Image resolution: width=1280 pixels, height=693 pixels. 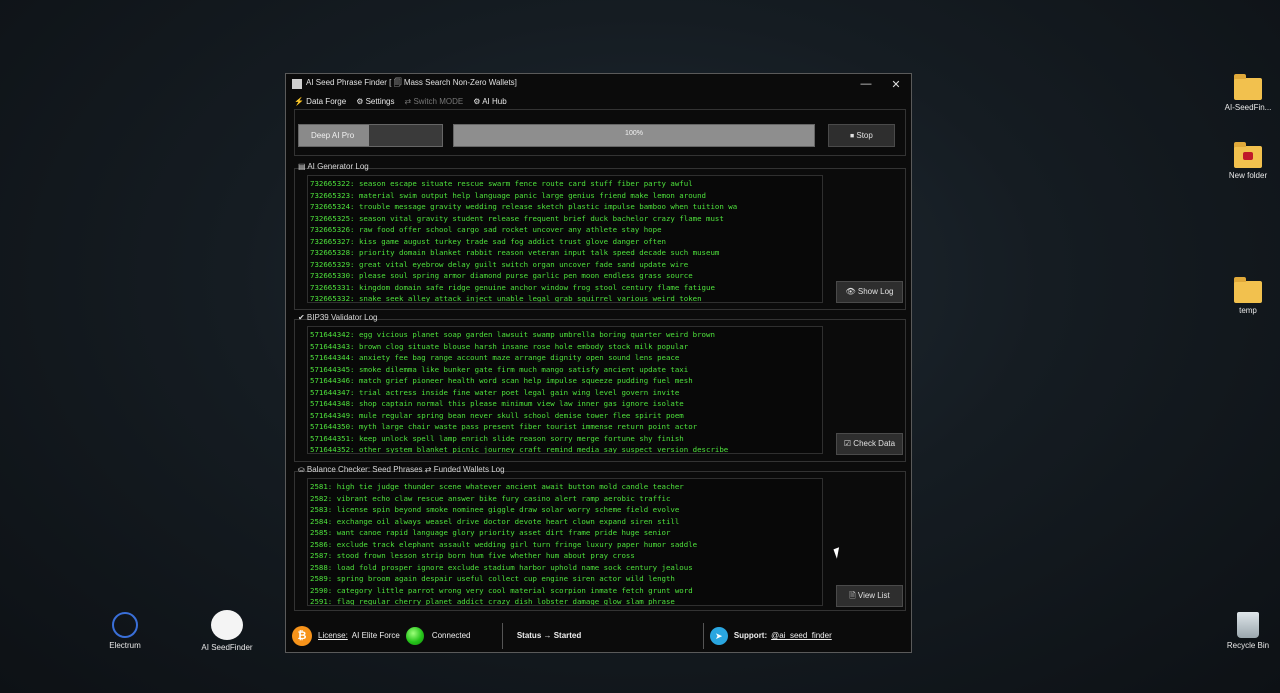 I want to click on close-button: ✕, so click(x=896, y=84).